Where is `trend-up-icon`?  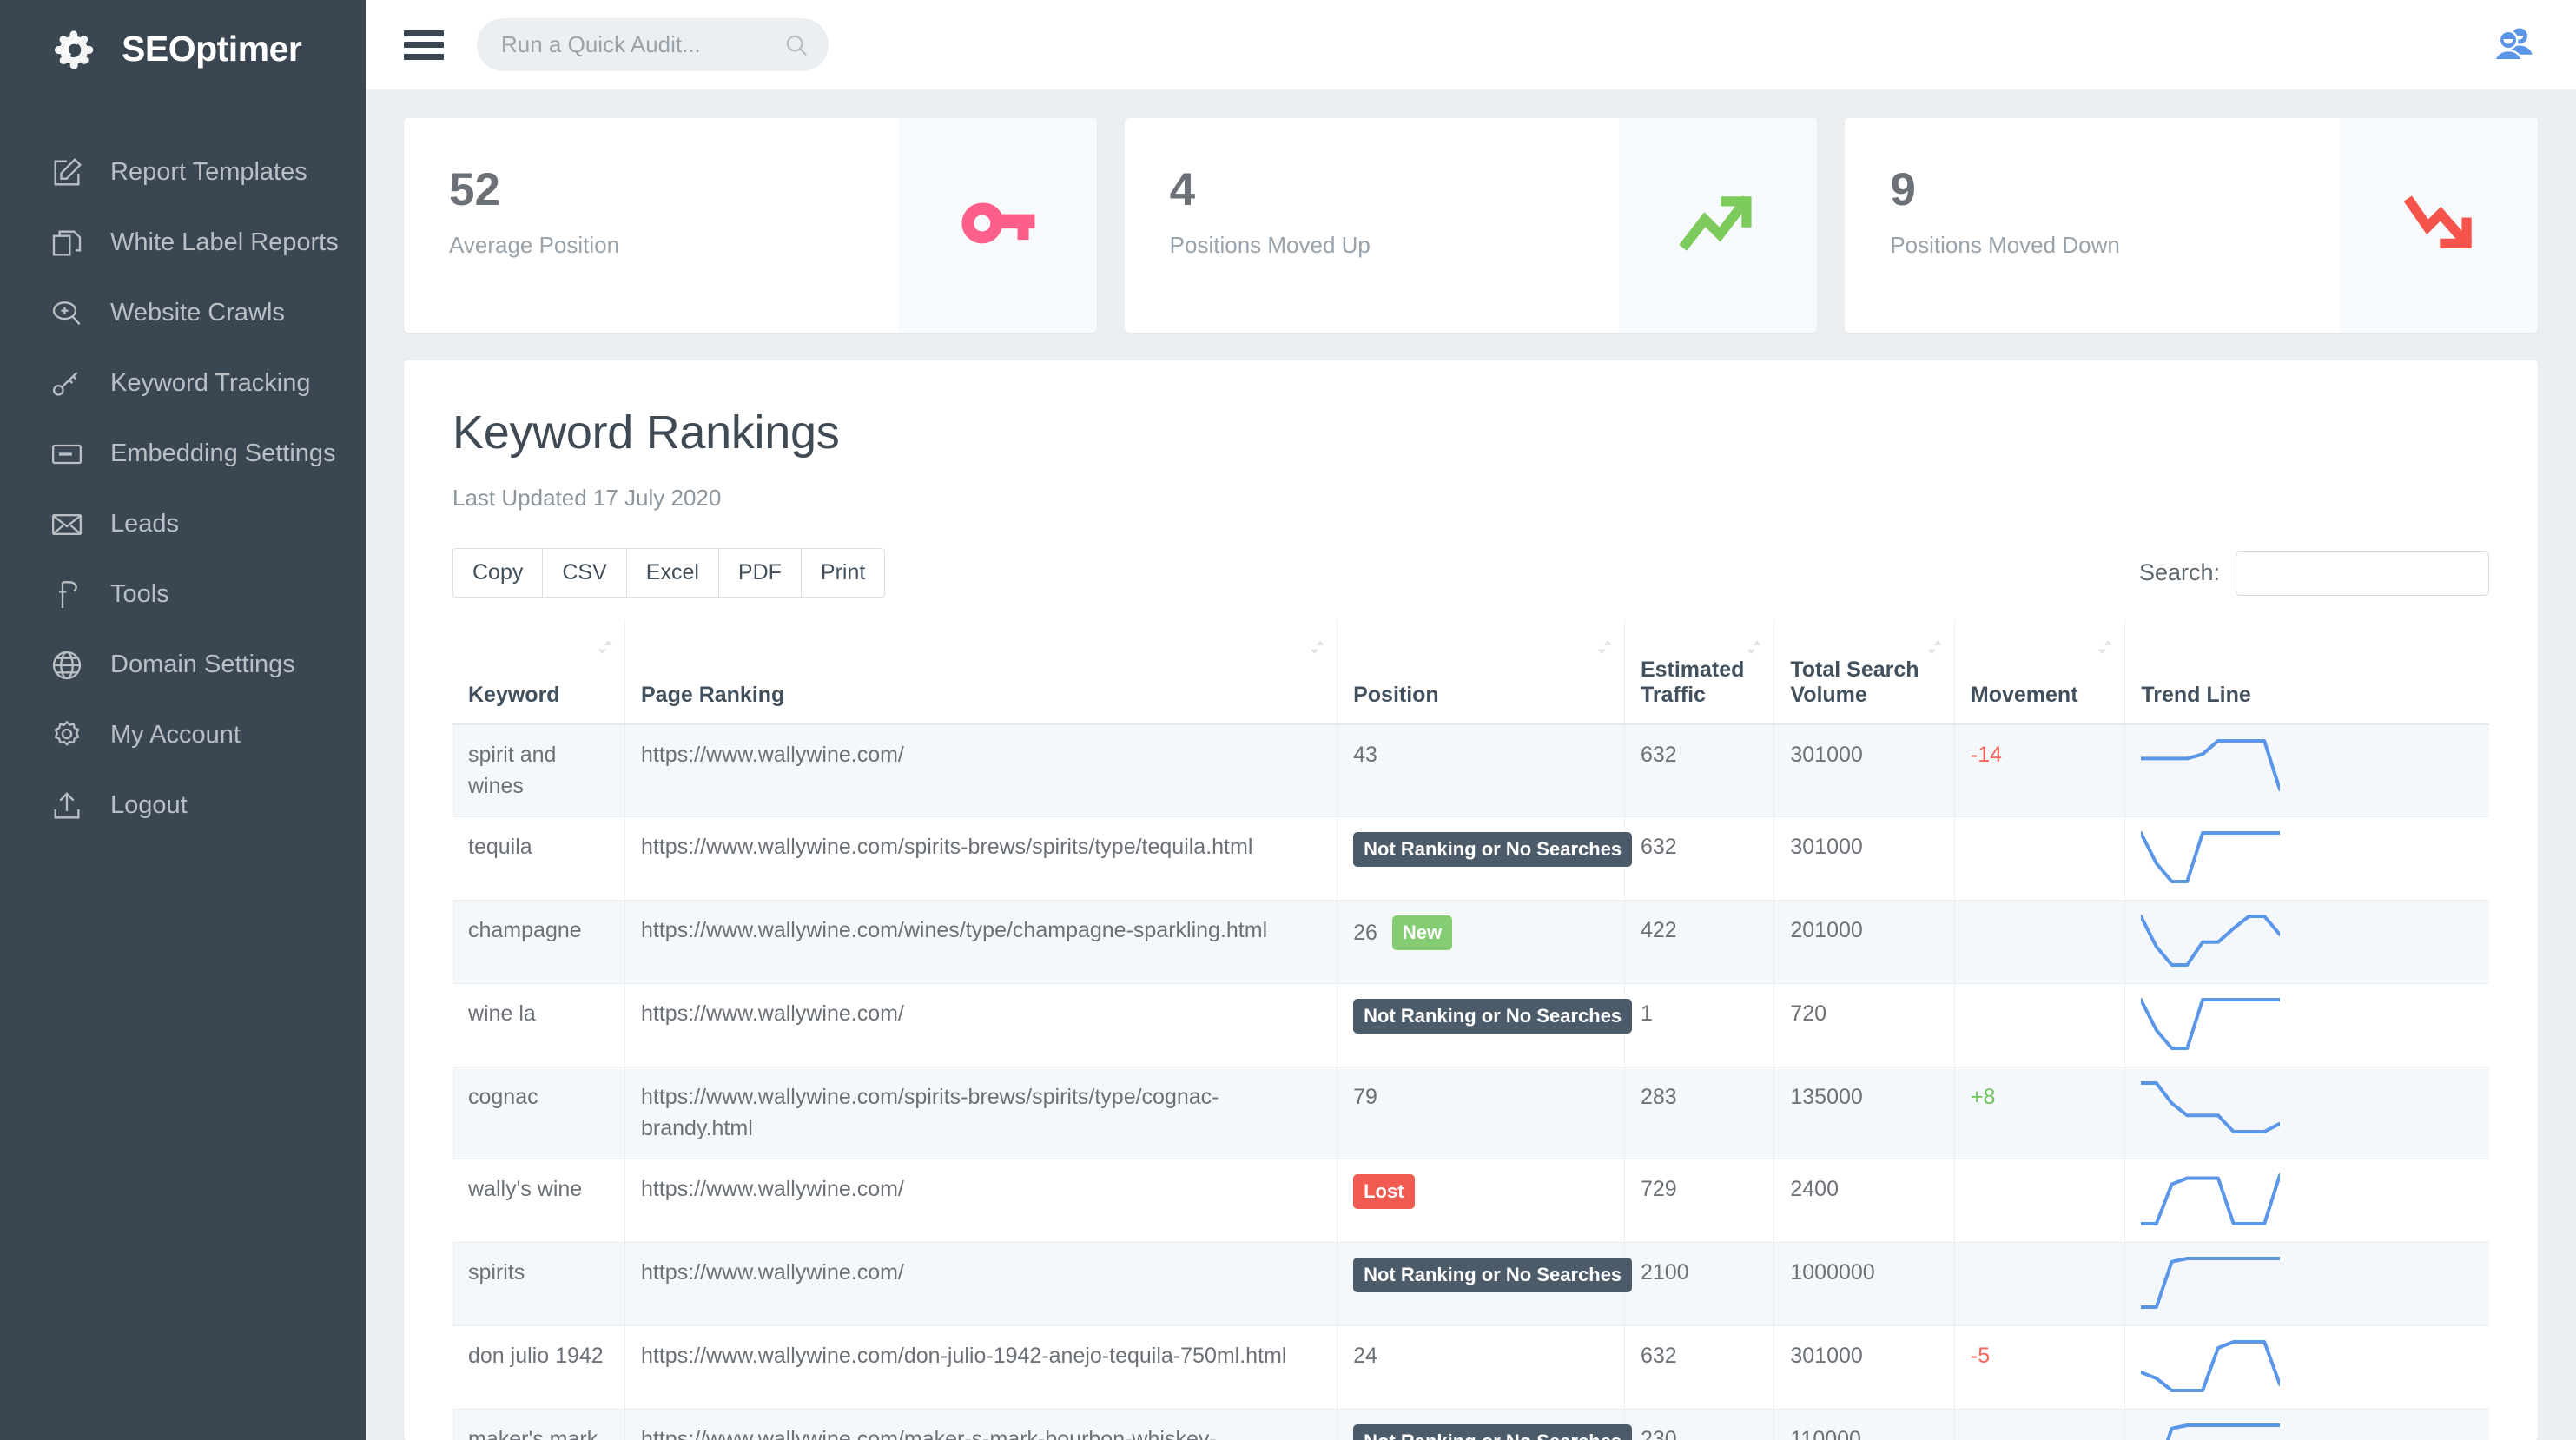 trend-up-icon is located at coordinates (1718, 225).